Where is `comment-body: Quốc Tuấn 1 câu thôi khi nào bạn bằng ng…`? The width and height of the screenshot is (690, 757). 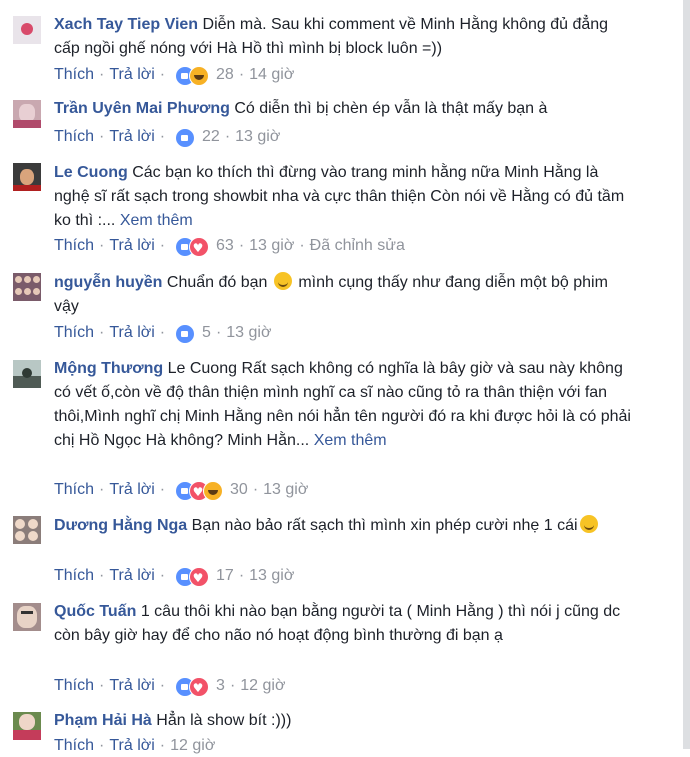
comment-body: Quốc Tuấn 1 câu thôi khi nào bạn bằng ng… is located at coordinates (344, 624).